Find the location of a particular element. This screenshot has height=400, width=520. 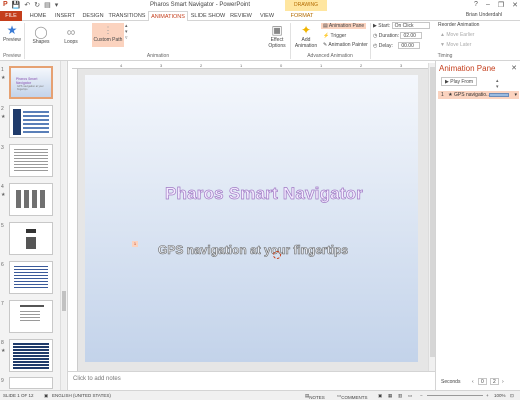

normal-view-icon: ▣ is located at coordinates (380, 396).